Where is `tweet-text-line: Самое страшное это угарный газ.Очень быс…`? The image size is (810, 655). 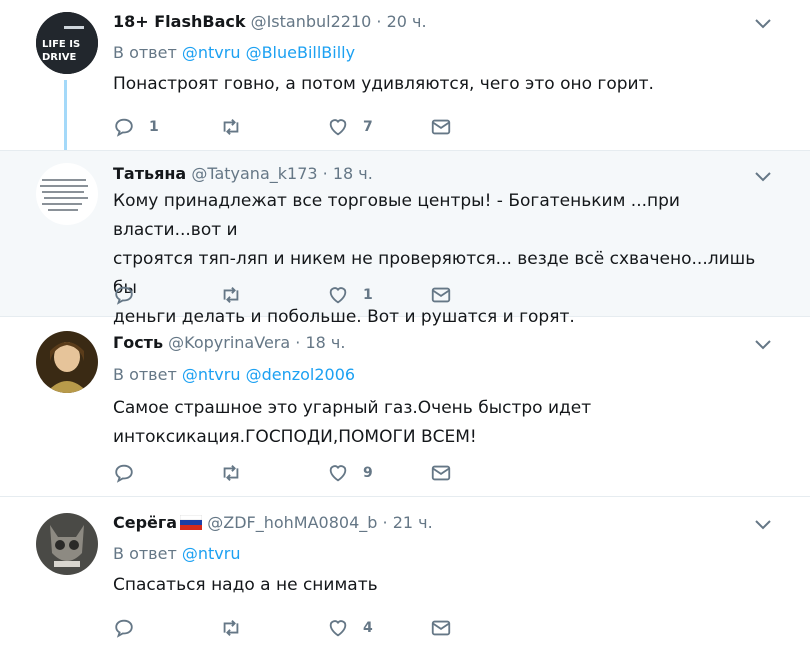
tweet-text-line: Самое страшное это угарный газ.Очень быс… is located at coordinates (352, 408).